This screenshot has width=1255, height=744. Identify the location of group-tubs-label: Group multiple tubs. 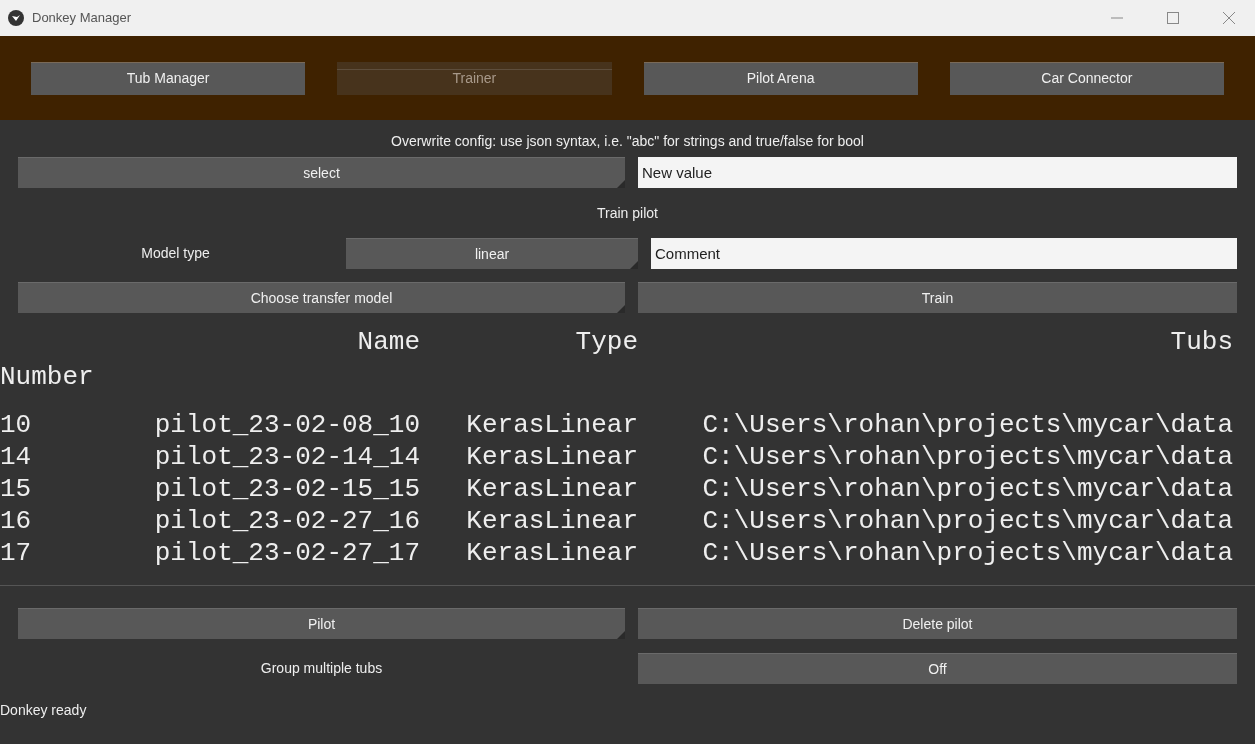
(321, 668).